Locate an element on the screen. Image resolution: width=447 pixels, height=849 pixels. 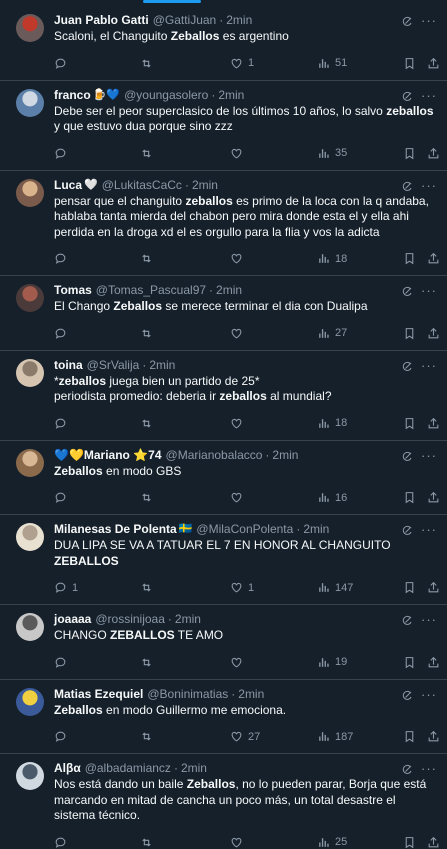
views-button: 147 is located at coordinates (335, 587).